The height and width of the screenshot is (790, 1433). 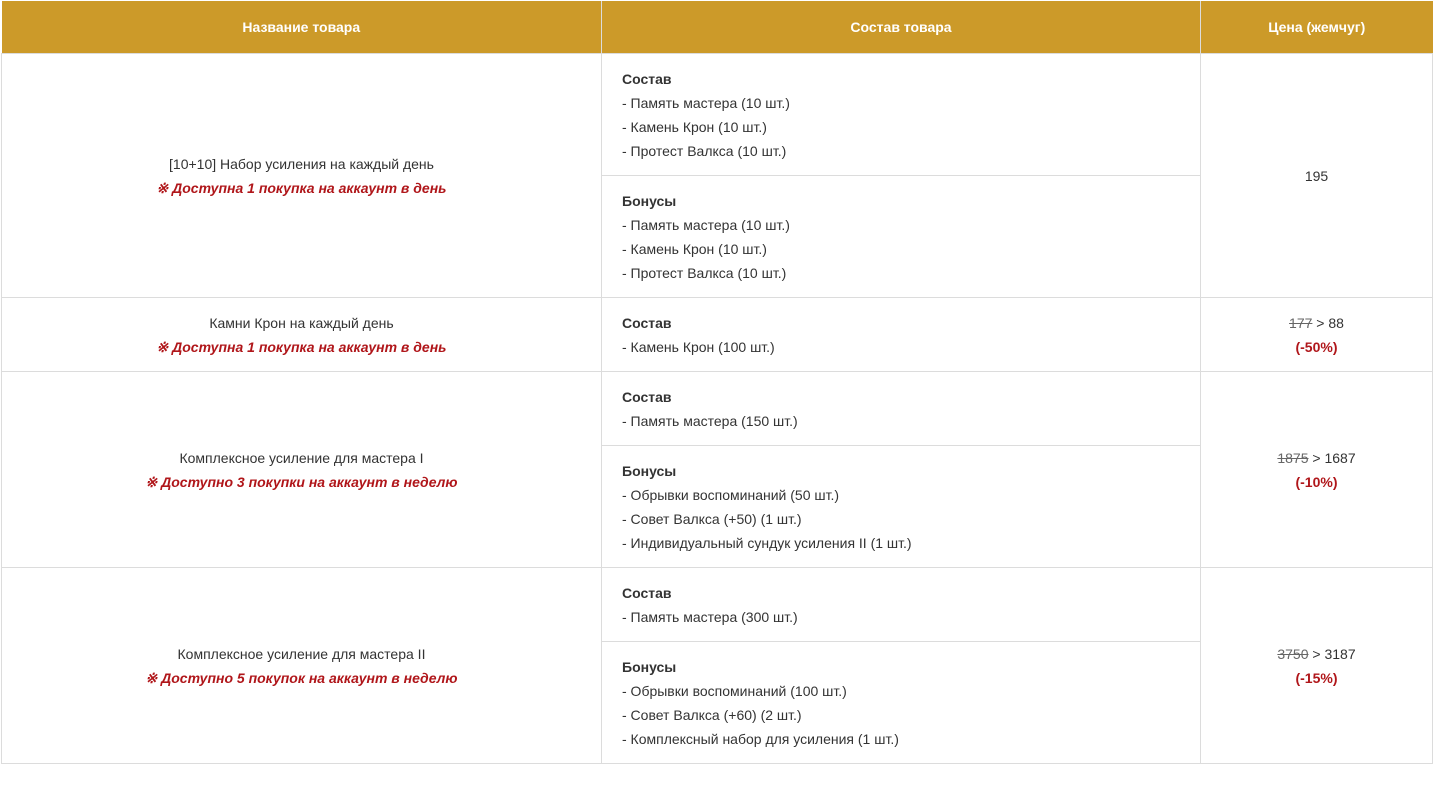 What do you see at coordinates (1340, 653) in the screenshot?
I see `new-price: 3187` at bounding box center [1340, 653].